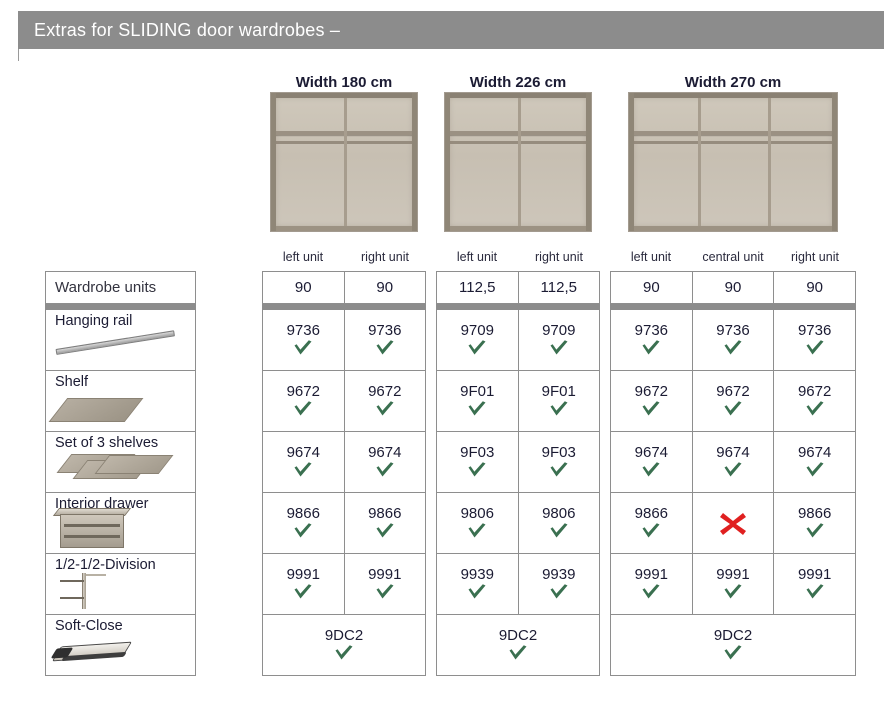  I want to click on sidebar-item-0: Hanging rail, so click(120, 340).